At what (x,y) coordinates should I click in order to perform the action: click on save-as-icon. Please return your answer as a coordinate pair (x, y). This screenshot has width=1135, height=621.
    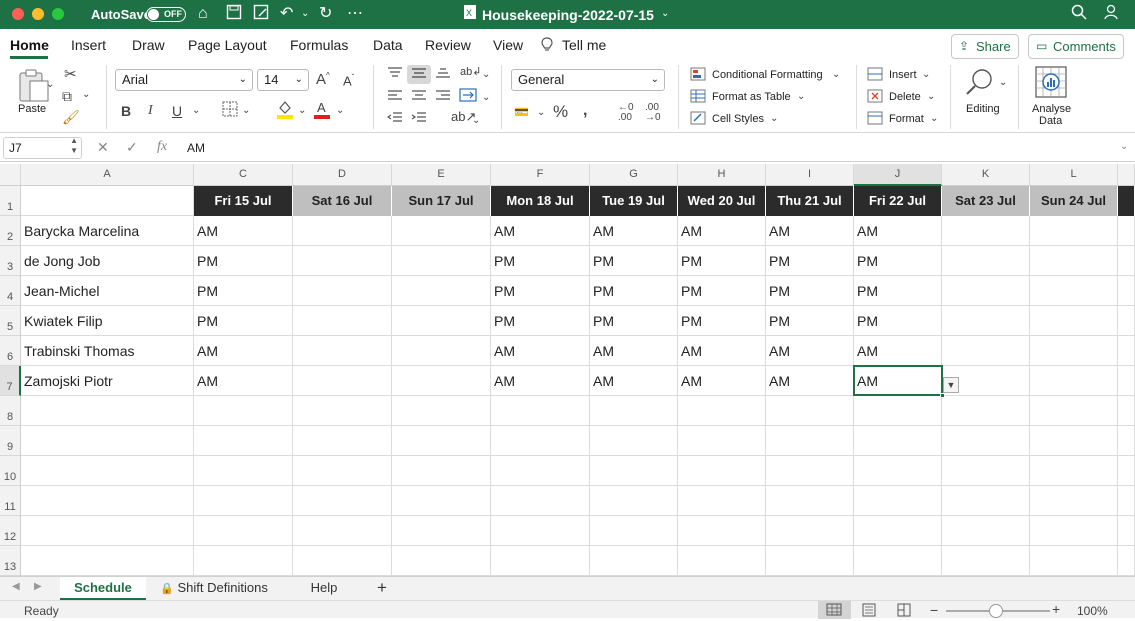
    Looking at the image, I should click on (261, 15).